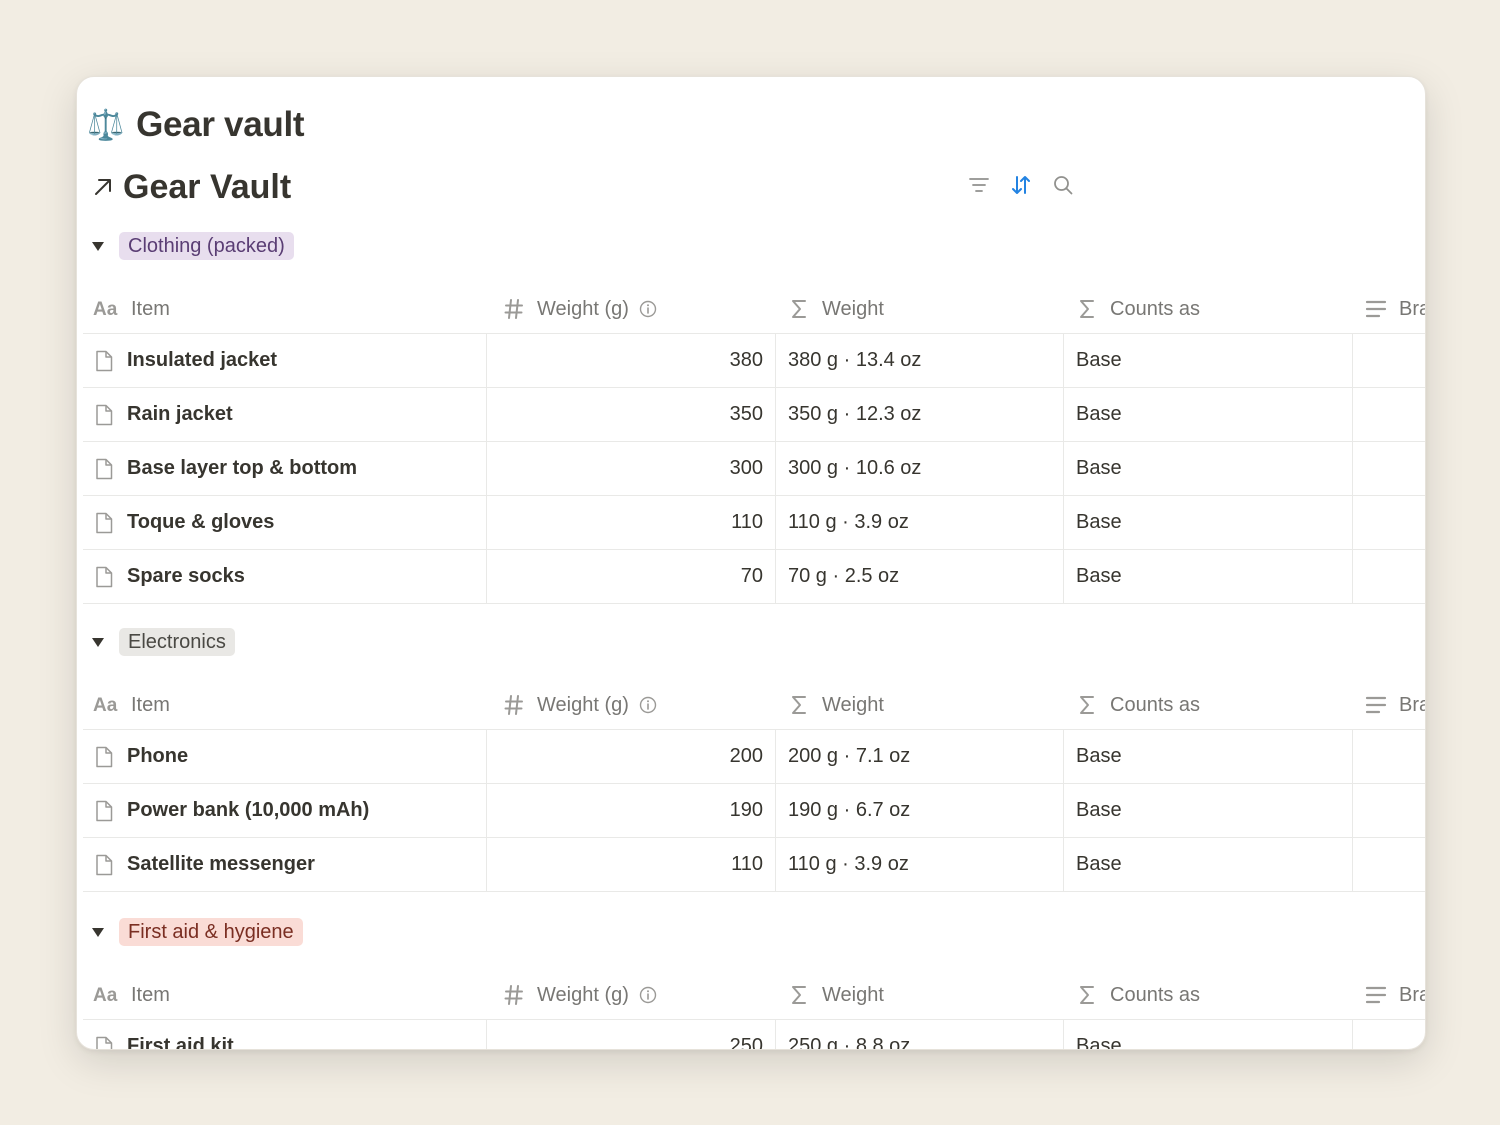  What do you see at coordinates (631, 360) in the screenshot?
I see `weight-g-cell: 380` at bounding box center [631, 360].